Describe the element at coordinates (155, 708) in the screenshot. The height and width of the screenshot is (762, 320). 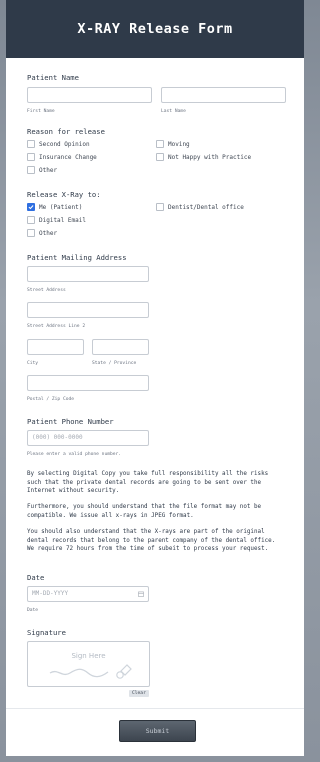
I see `footer-divider` at that location.